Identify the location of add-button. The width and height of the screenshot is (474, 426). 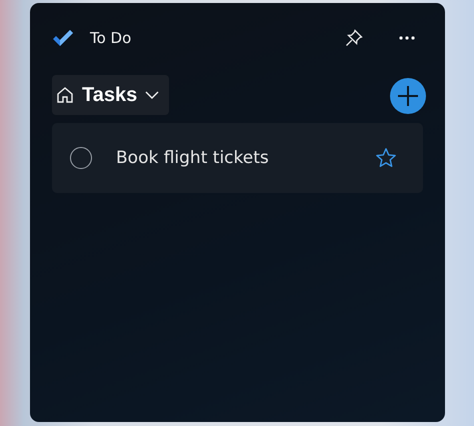
(408, 96).